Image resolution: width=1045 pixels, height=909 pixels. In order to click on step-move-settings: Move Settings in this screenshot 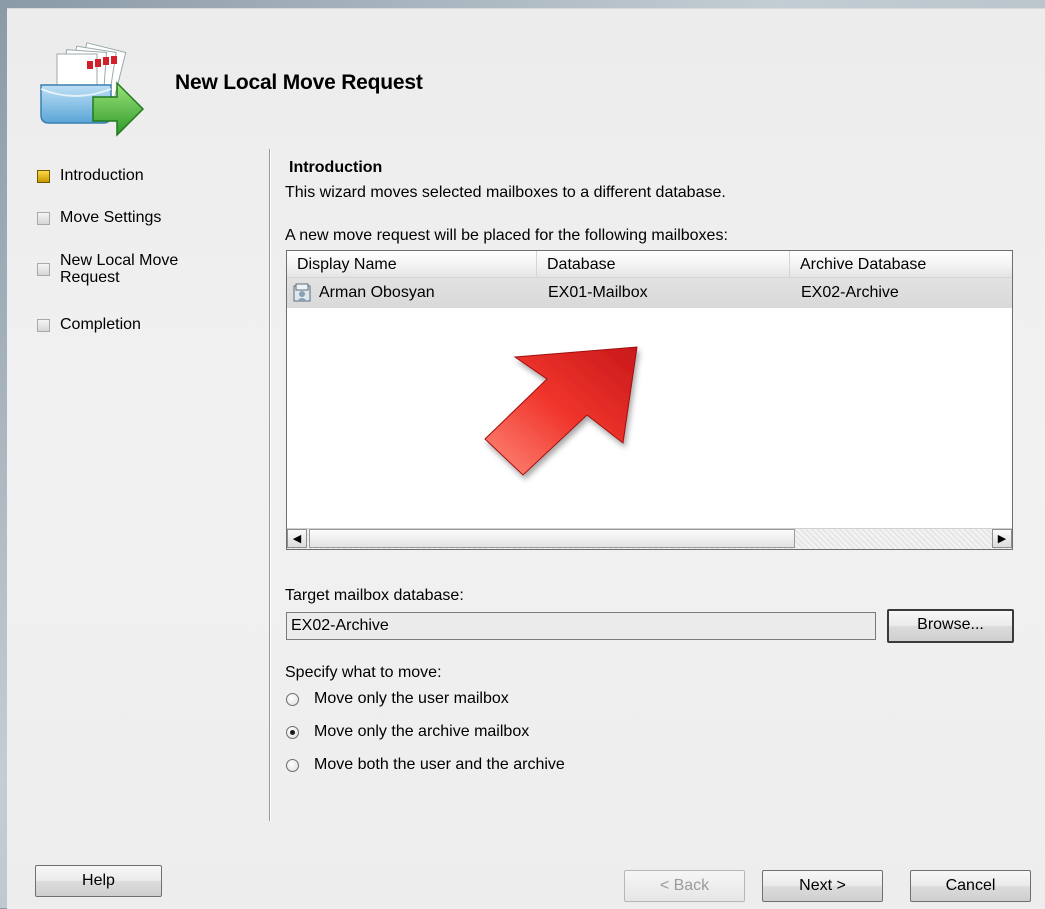, I will do `click(99, 217)`.